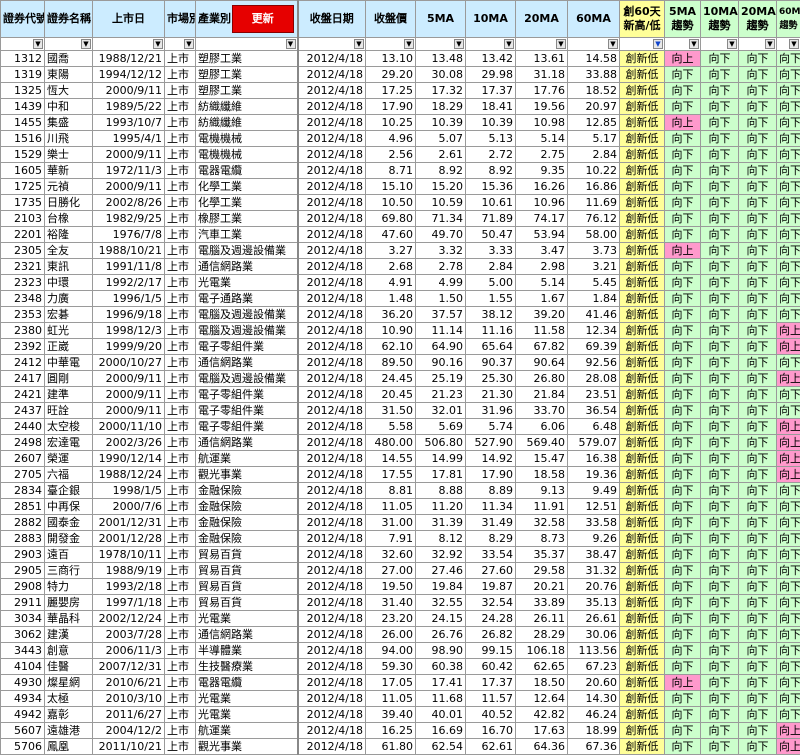 Image resolution: width=800 pixels, height=755 pixels. What do you see at coordinates (491, 667) in the screenshot?
I see `cell-ma10: 60.42` at bounding box center [491, 667].